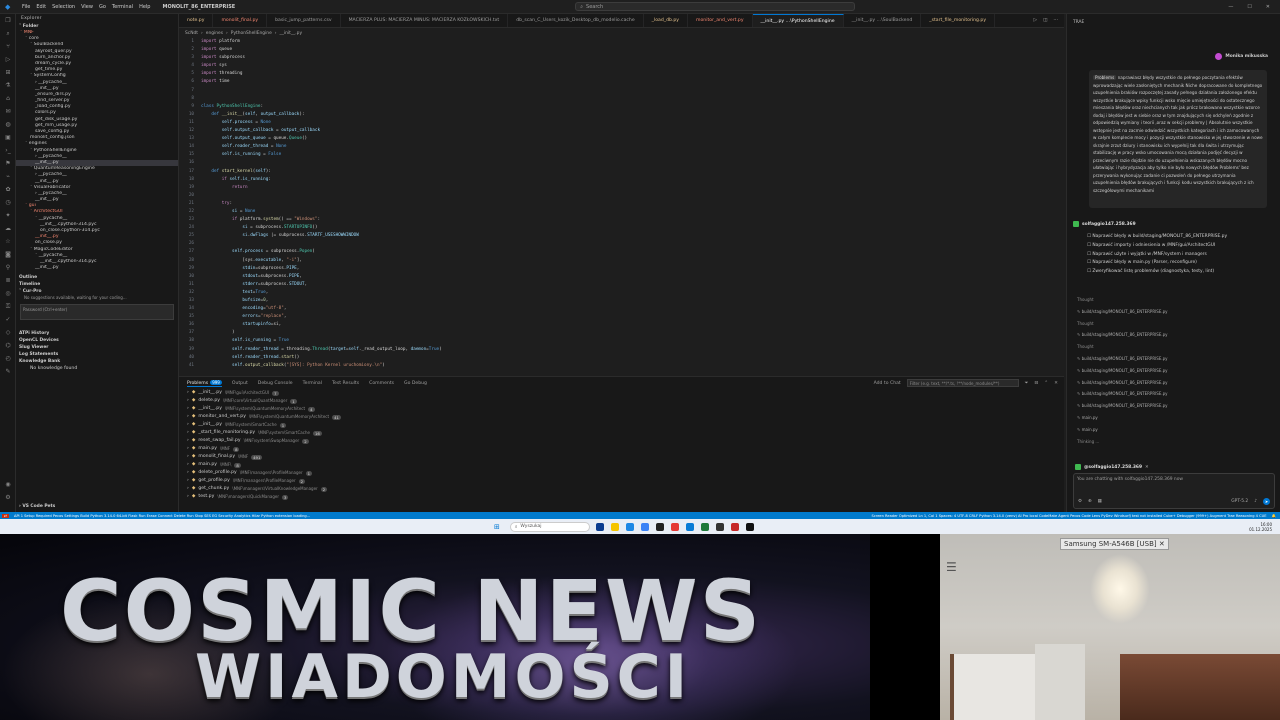 The image size is (1280, 720). What do you see at coordinates (8, 241) in the screenshot?
I see `star-icon: ☆` at bounding box center [8, 241].